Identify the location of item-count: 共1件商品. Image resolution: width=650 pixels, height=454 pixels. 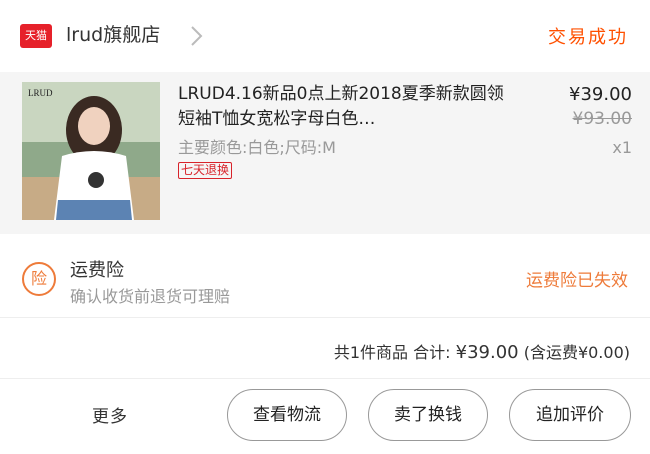
(371, 352).